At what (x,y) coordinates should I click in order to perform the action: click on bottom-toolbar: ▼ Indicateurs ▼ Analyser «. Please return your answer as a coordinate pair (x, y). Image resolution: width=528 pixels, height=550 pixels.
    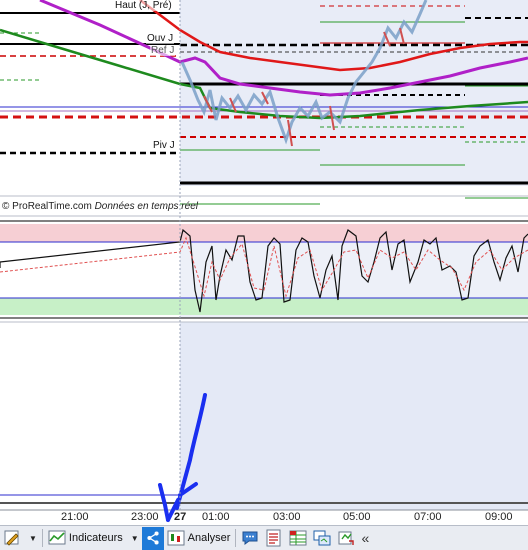
    Looking at the image, I should click on (264, 537).